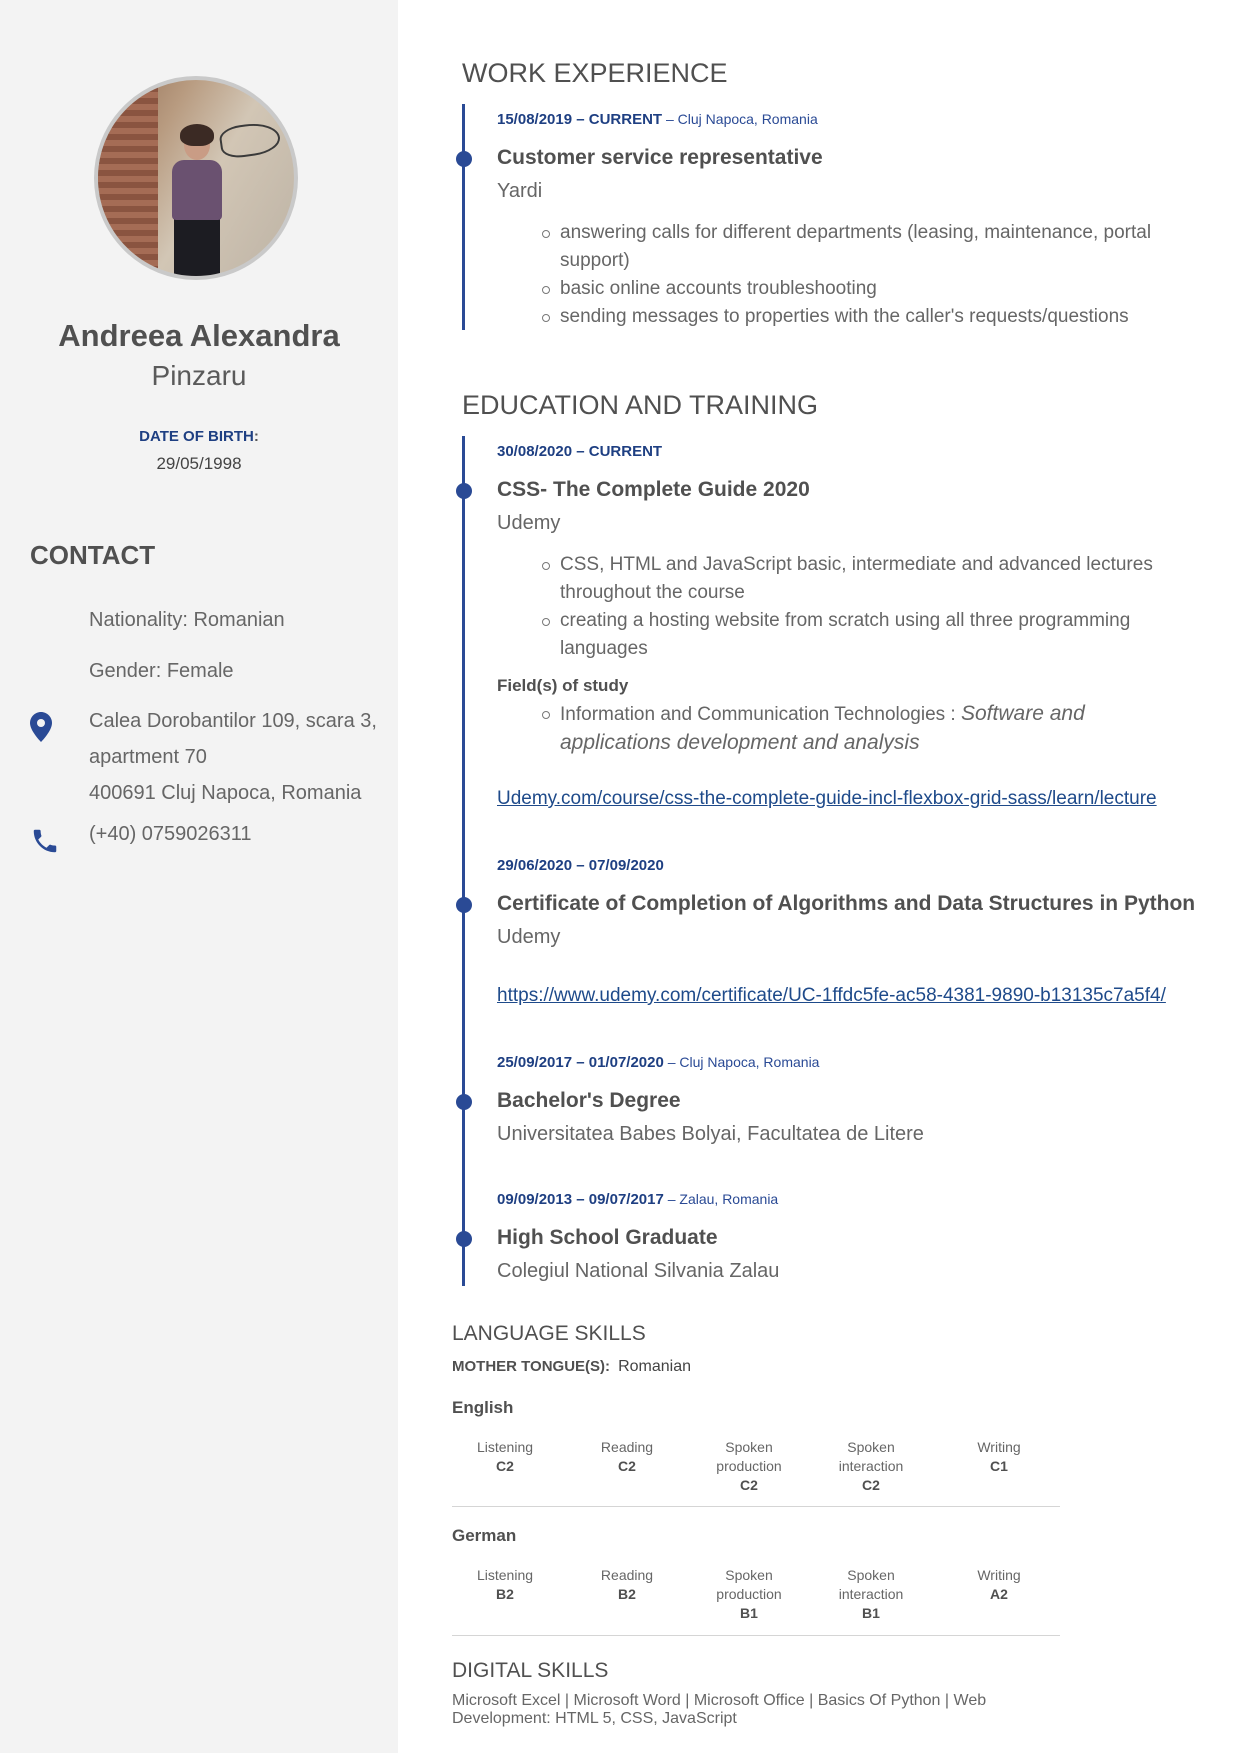  I want to click on mother-tongue: MOTHER TONGUE(S): Romanian, so click(571, 1366).